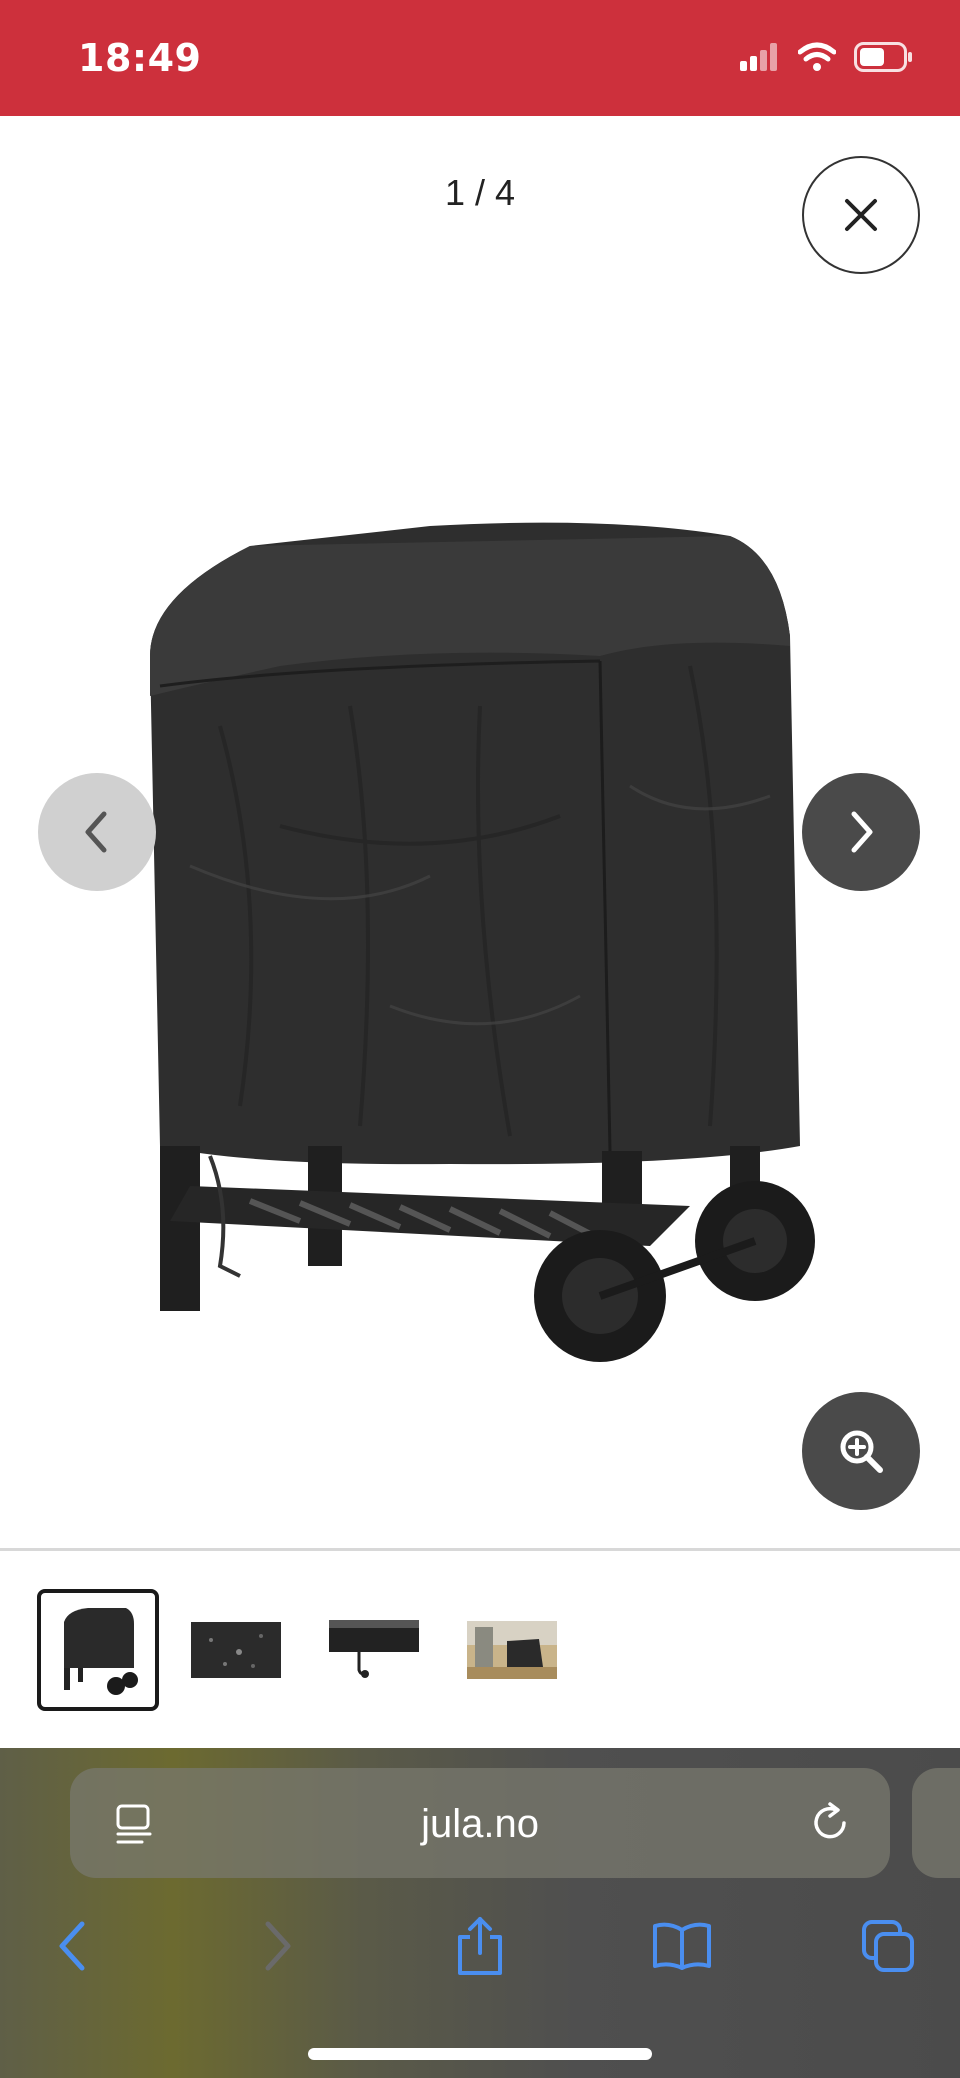 Image resolution: width=960 pixels, height=2078 pixels. What do you see at coordinates (831, 1823) in the screenshot?
I see `reload-icon` at bounding box center [831, 1823].